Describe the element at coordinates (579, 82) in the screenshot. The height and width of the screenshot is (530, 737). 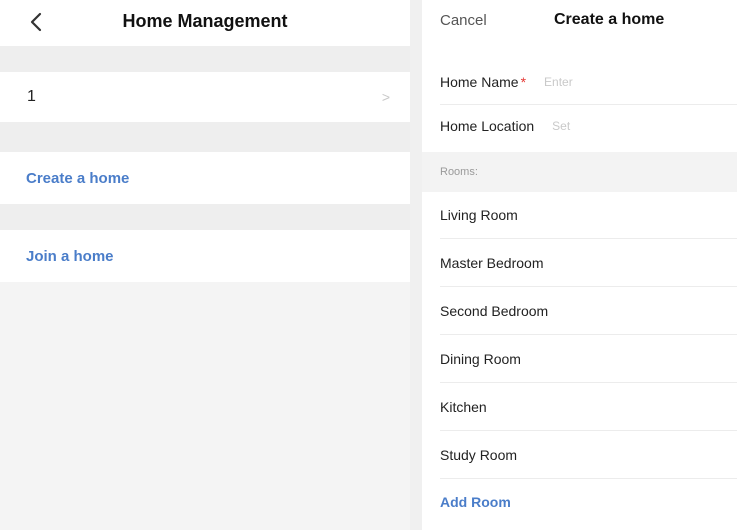
I see `home-name-field: Home Name * Enter` at that location.